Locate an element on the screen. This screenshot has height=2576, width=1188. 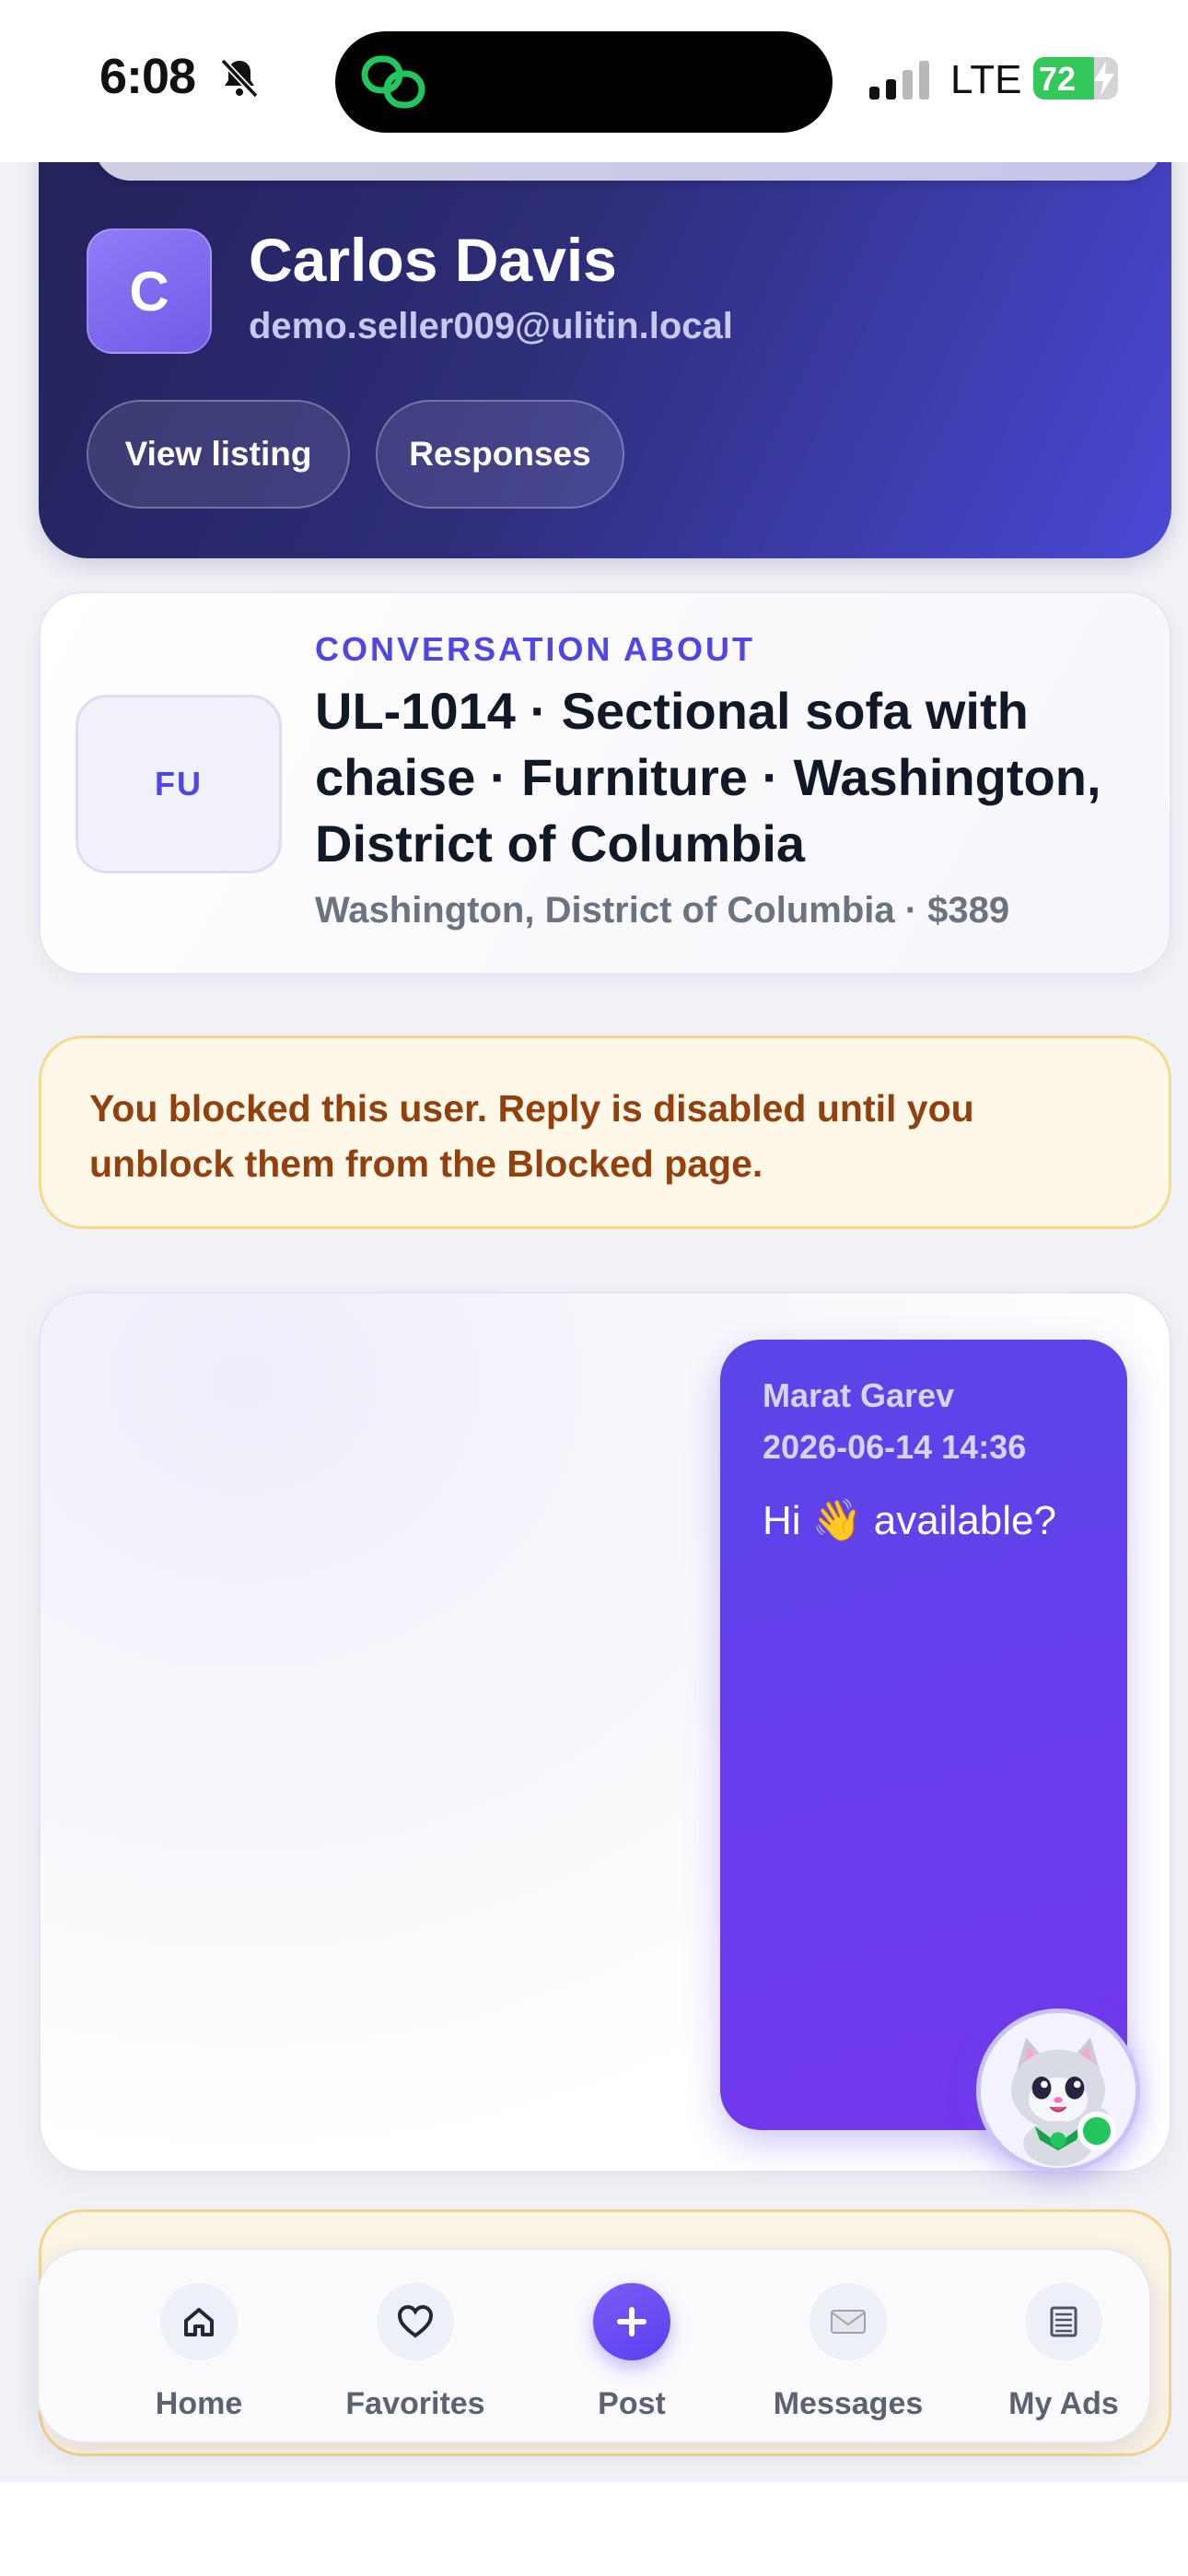
view-listing-button: View listing is located at coordinates (218, 454).